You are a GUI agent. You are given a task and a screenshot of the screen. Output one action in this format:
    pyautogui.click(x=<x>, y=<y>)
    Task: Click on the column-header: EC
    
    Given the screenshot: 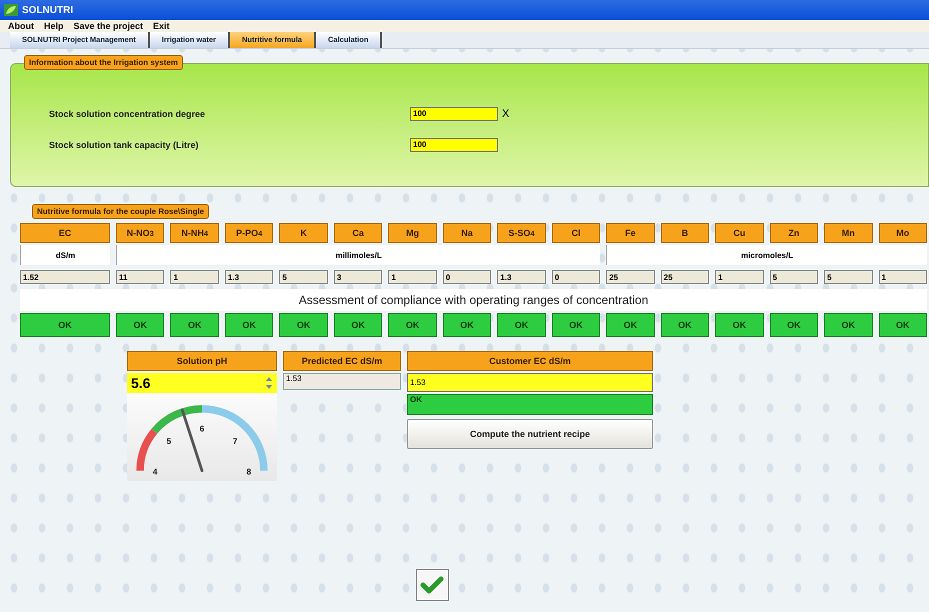 What is the action you would take?
    pyautogui.click(x=65, y=233)
    